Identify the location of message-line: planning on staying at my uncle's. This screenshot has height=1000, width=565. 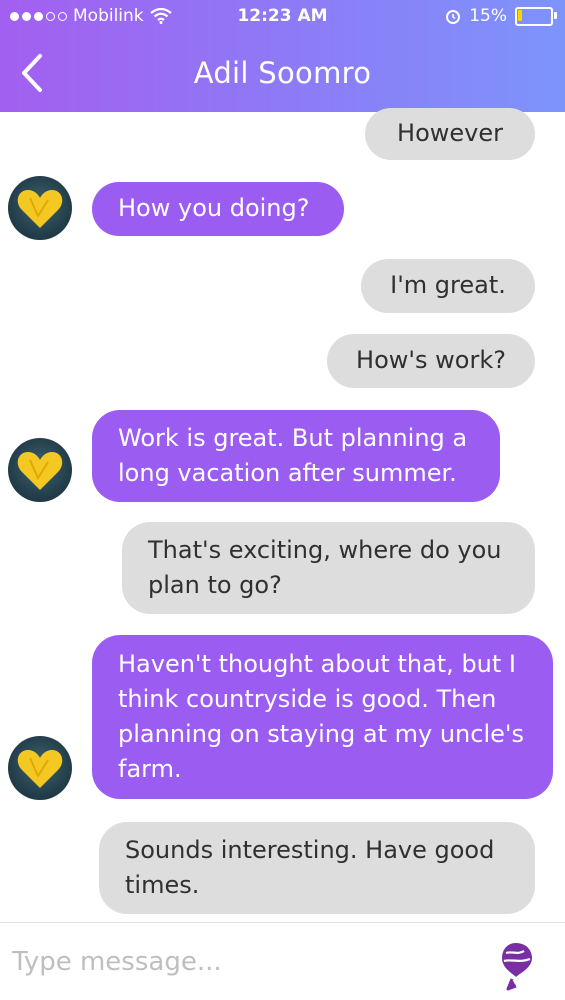
(321, 734).